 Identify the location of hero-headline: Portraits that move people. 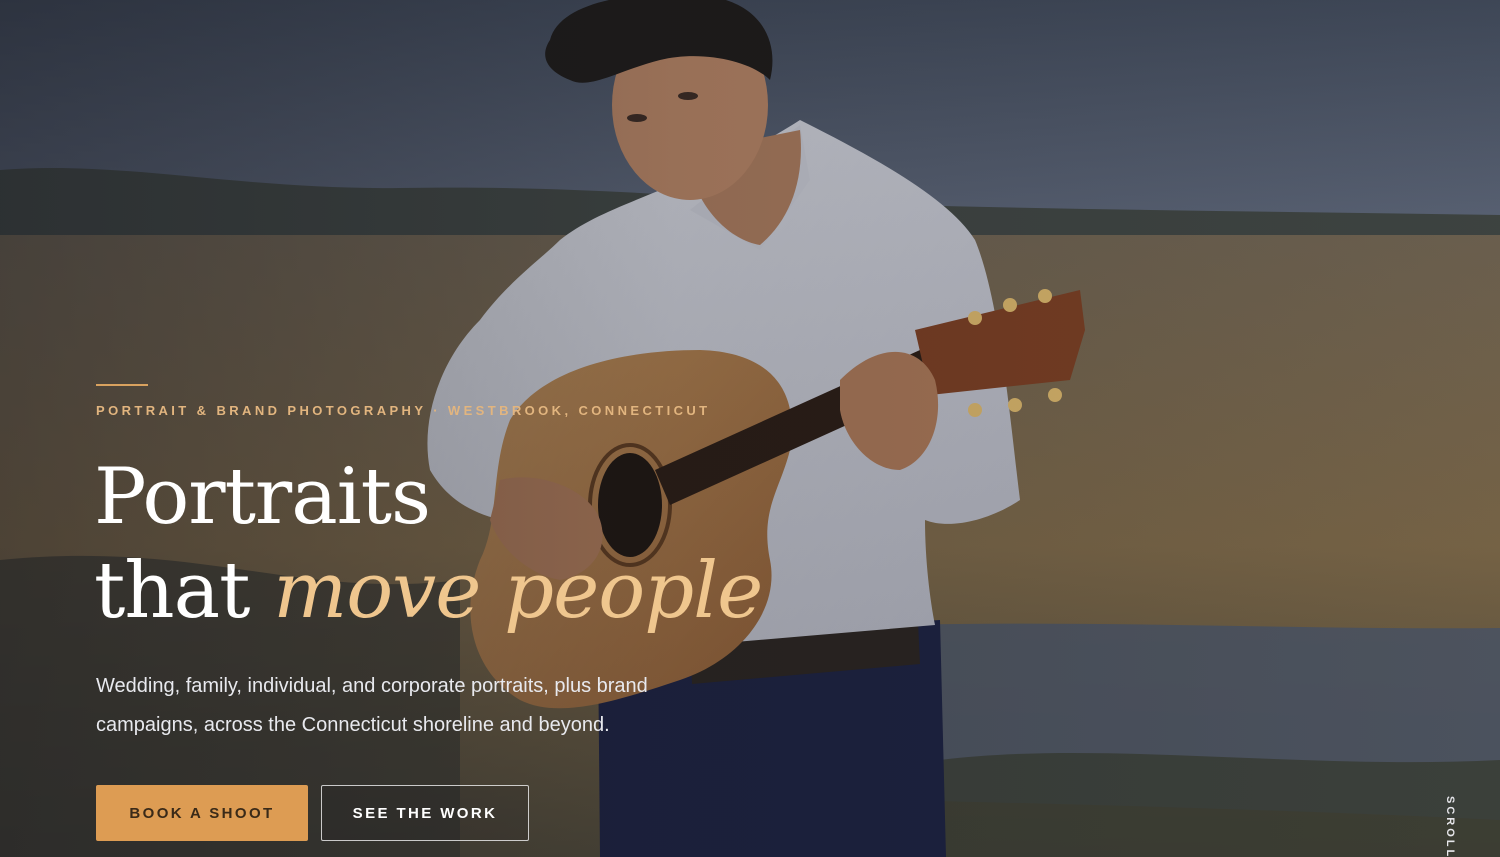
(428, 544).